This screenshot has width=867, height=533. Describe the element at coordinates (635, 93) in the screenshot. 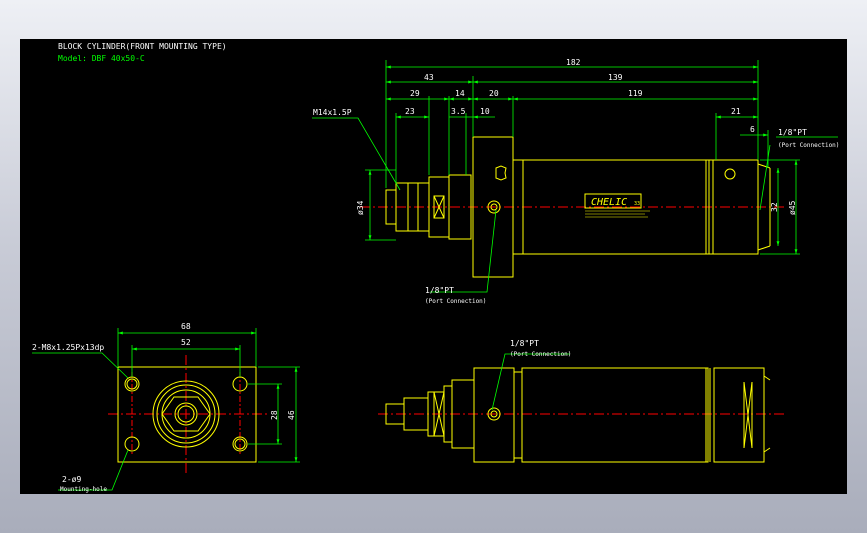

I see `dim-119: 119` at that location.